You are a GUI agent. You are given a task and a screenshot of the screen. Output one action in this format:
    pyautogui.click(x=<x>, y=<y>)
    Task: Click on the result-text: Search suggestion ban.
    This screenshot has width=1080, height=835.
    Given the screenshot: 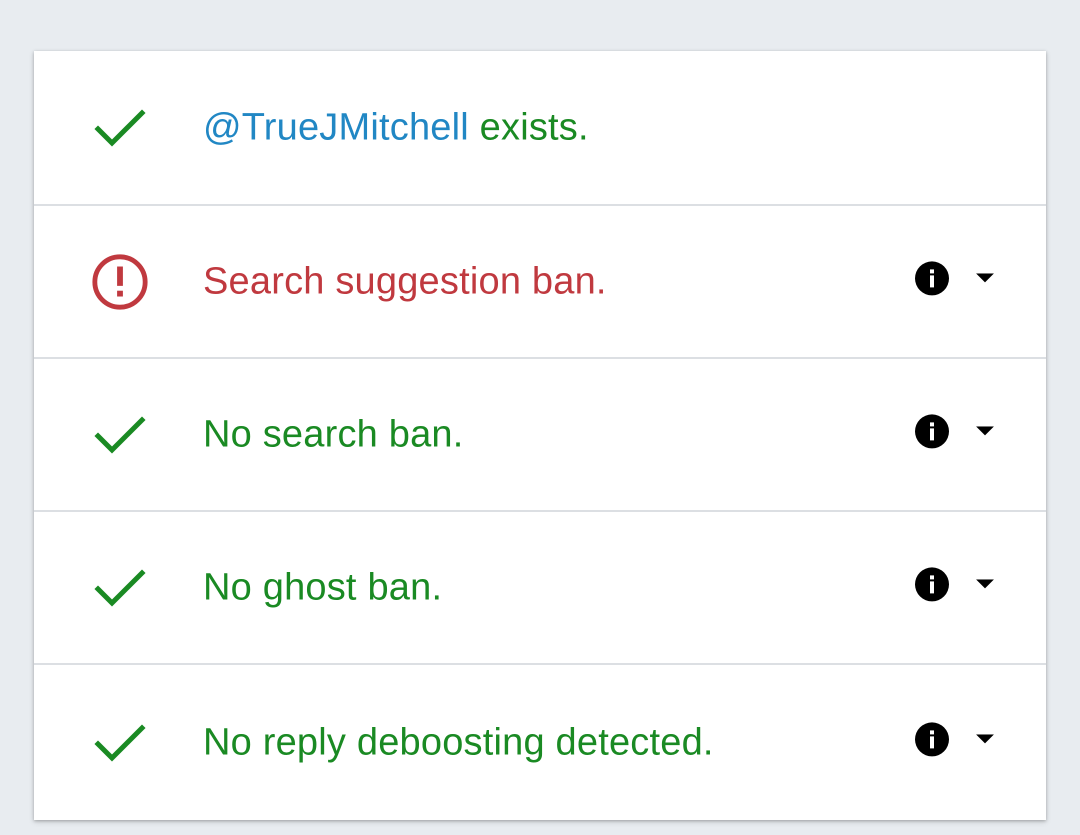 What is the action you would take?
    pyautogui.click(x=405, y=281)
    